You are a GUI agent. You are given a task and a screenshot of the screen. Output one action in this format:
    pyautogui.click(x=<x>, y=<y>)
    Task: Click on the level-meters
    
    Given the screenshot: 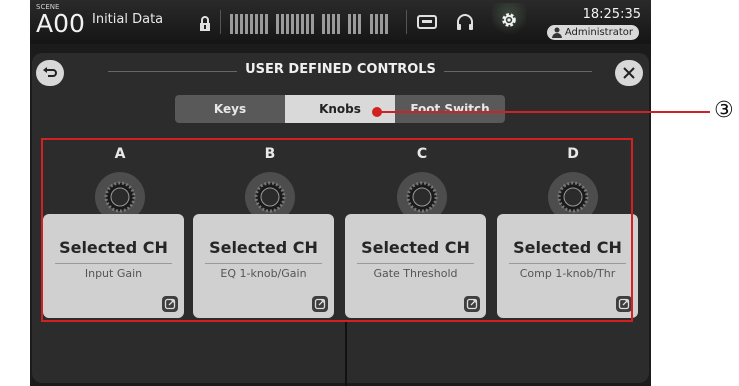 What is the action you would take?
    pyautogui.click(x=313, y=23)
    